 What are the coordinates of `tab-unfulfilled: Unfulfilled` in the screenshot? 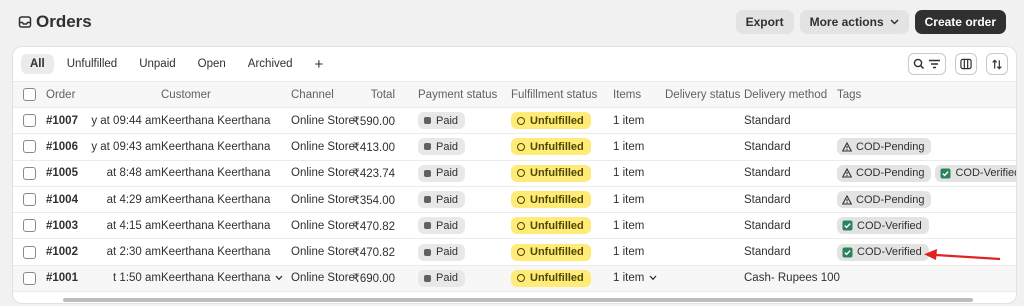 It's located at (92, 64).